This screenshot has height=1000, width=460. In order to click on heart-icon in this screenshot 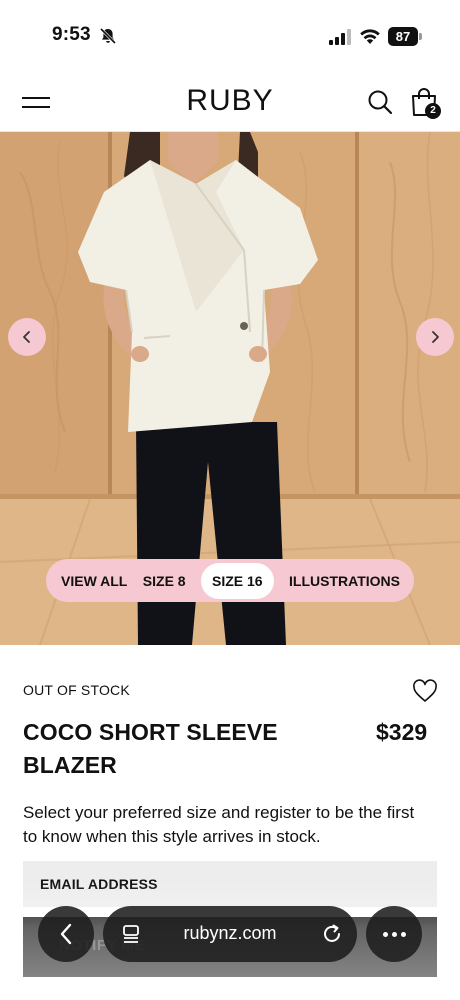, I will do `click(425, 691)`.